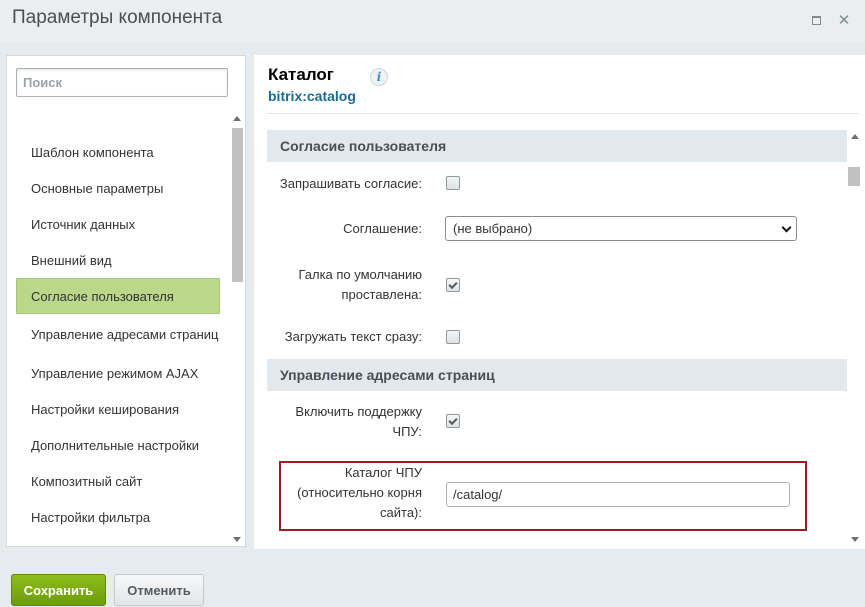 The height and width of the screenshot is (607, 865). I want to click on sidebar-item-basic: Основные параметры, so click(118, 188).